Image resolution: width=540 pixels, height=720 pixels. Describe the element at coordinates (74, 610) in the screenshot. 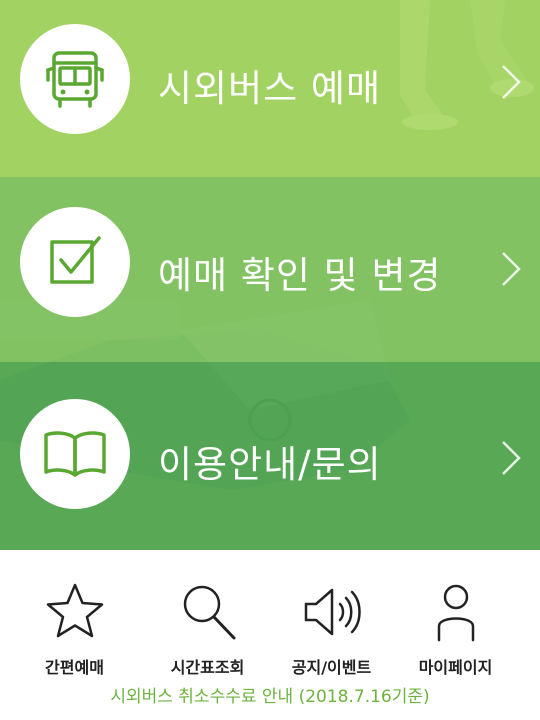

I see `star-icon` at that location.